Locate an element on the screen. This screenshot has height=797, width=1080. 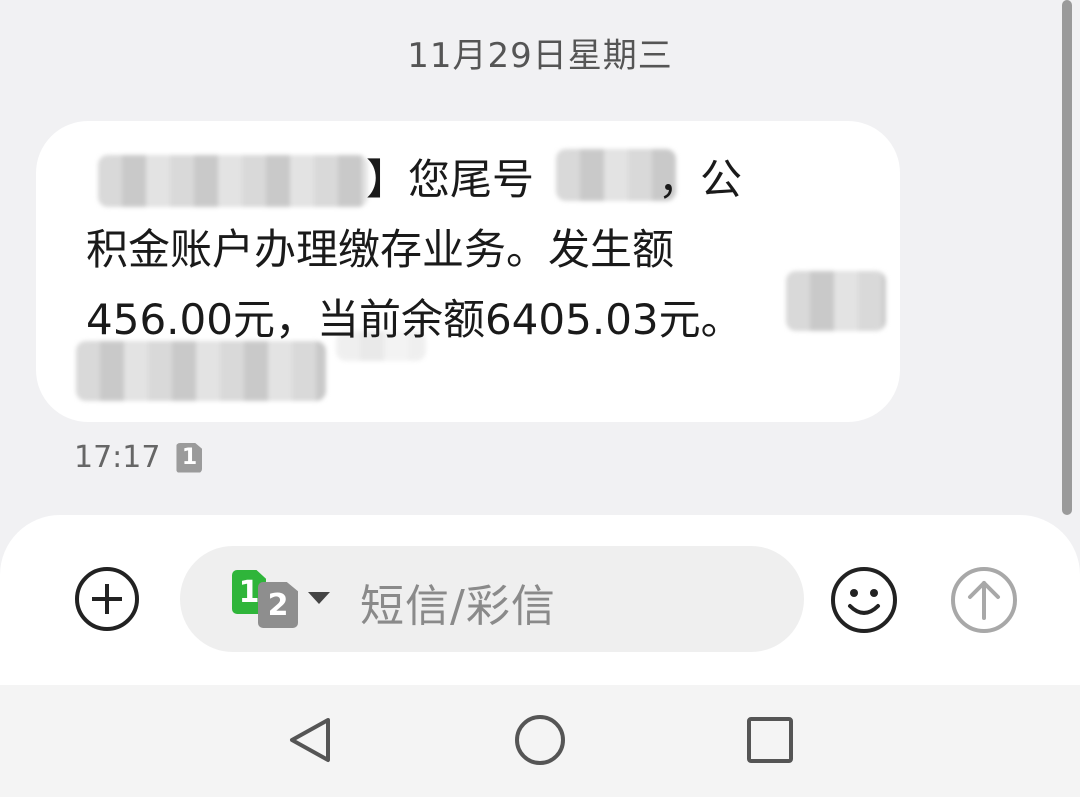
triangle-back-icon is located at coordinates (310, 740).